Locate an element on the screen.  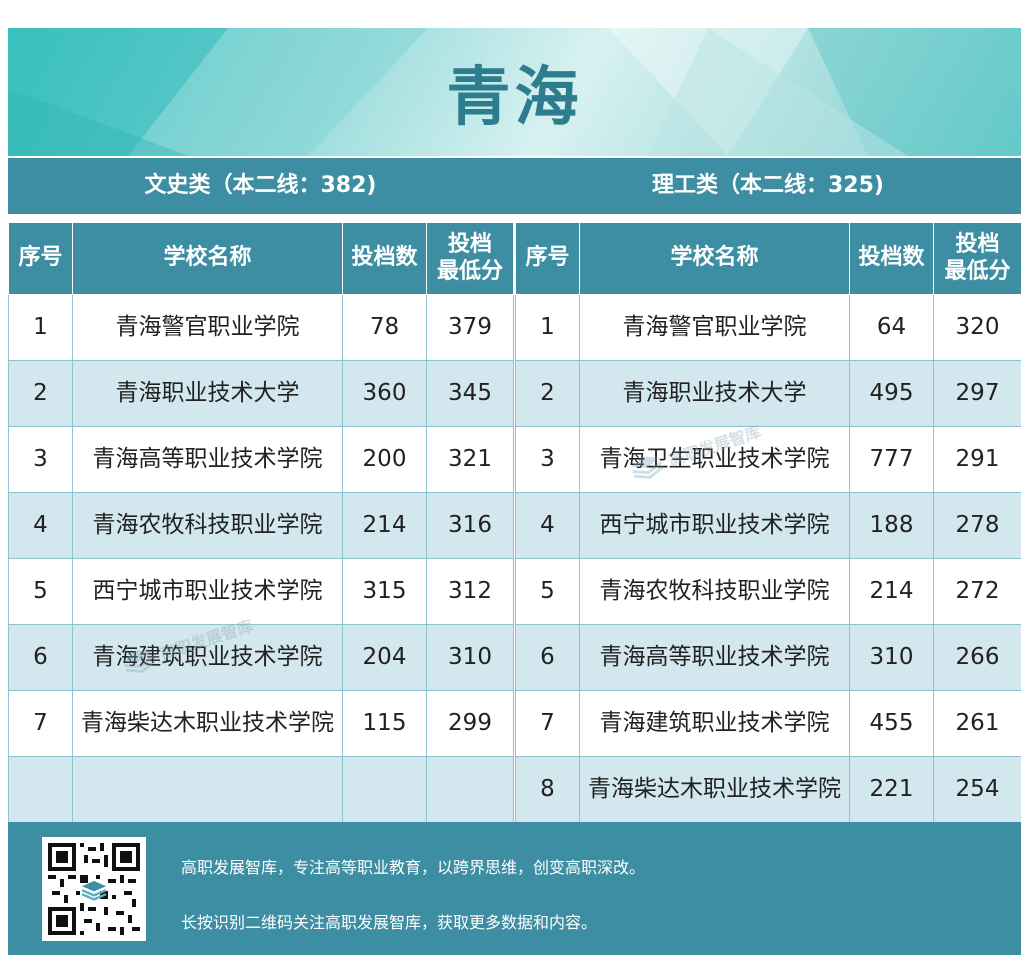
cell-count: 200 is located at coordinates (384, 459).